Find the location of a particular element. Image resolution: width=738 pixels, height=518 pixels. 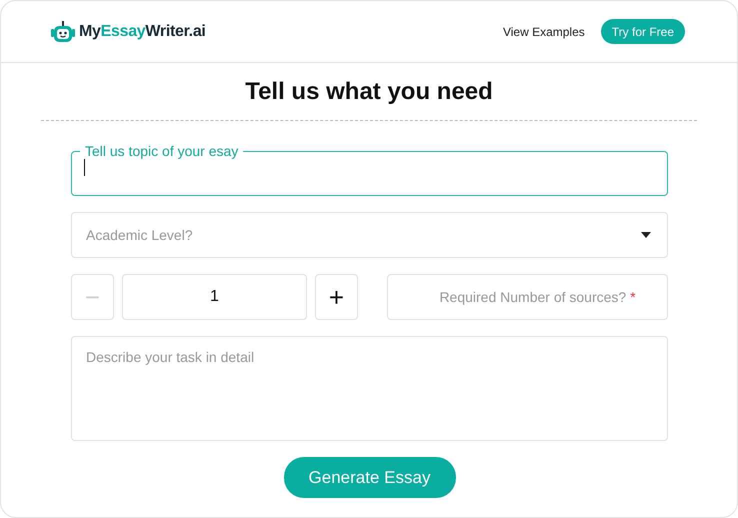

view-examples-link: View Examples is located at coordinates (543, 31).